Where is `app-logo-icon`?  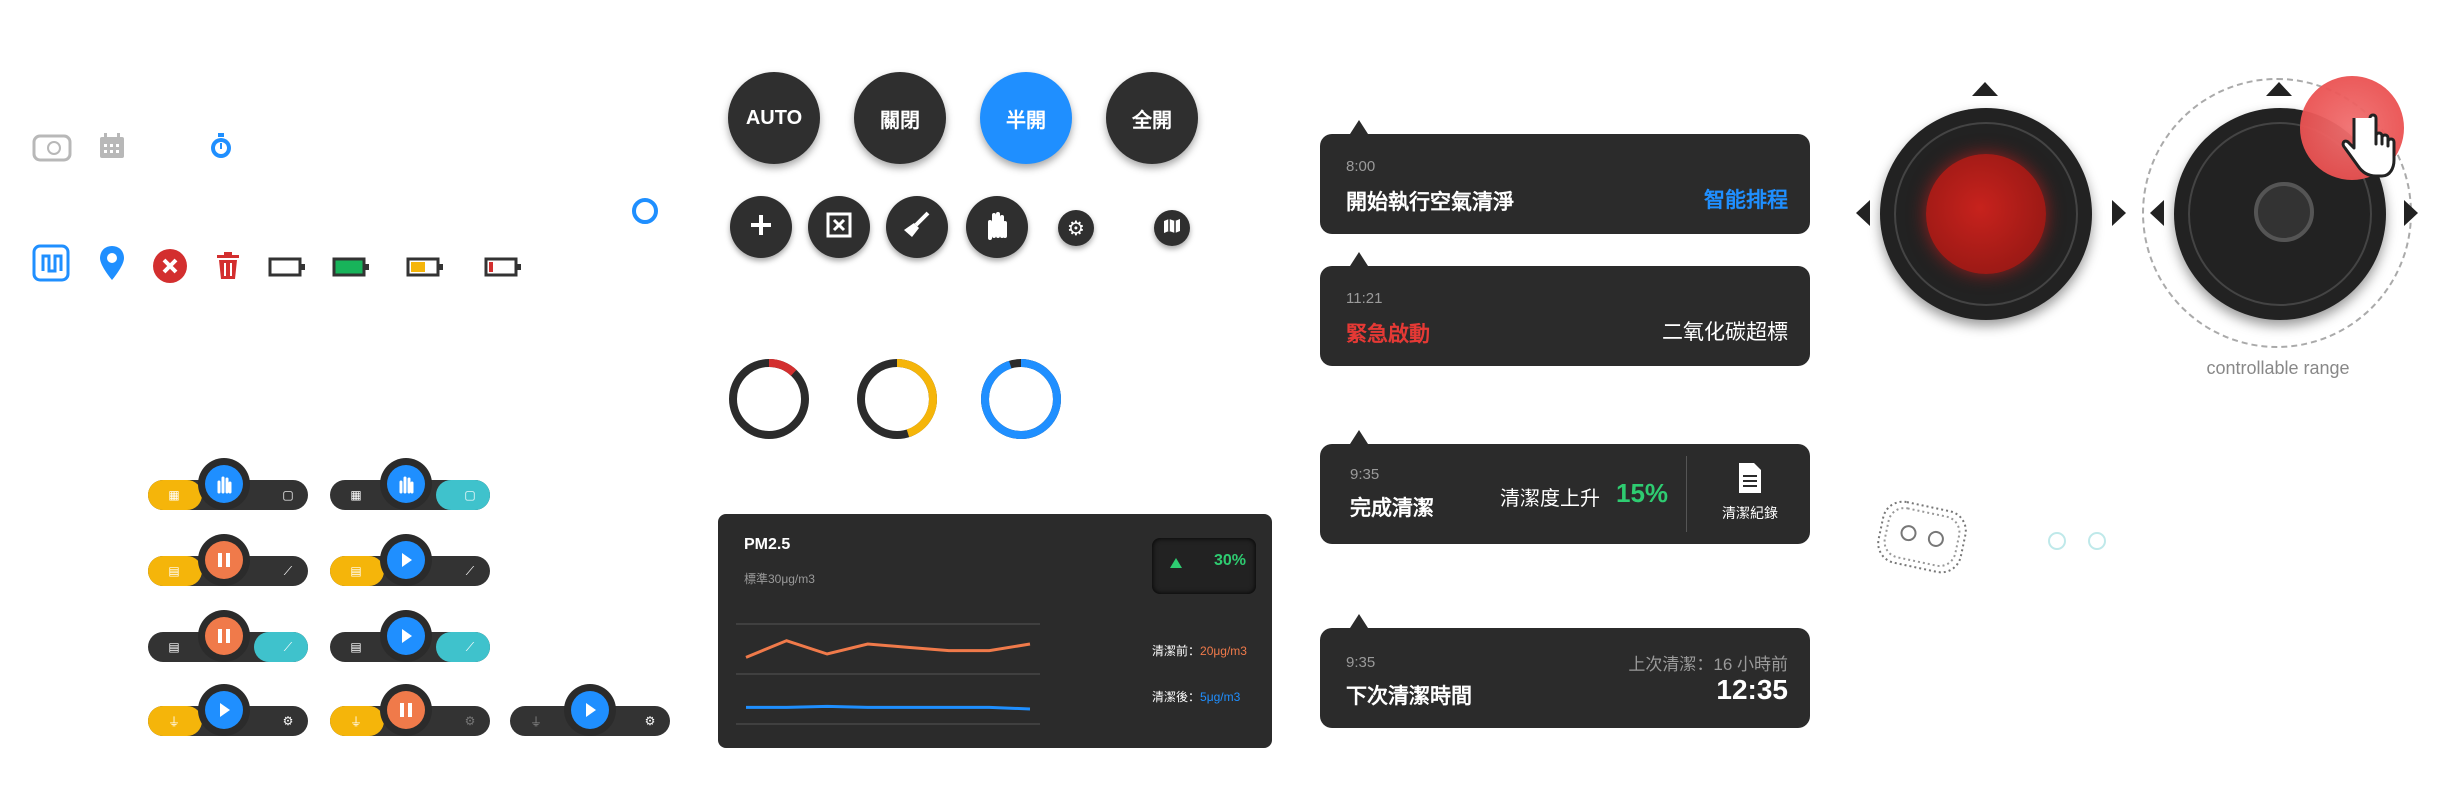
app-logo-icon is located at coordinates (51, 265).